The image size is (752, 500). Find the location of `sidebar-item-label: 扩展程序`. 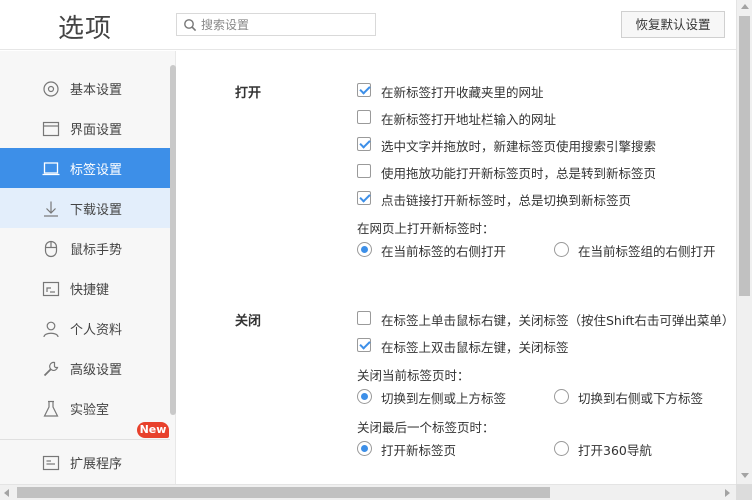

sidebar-item-label: 扩展程序 is located at coordinates (96, 464).